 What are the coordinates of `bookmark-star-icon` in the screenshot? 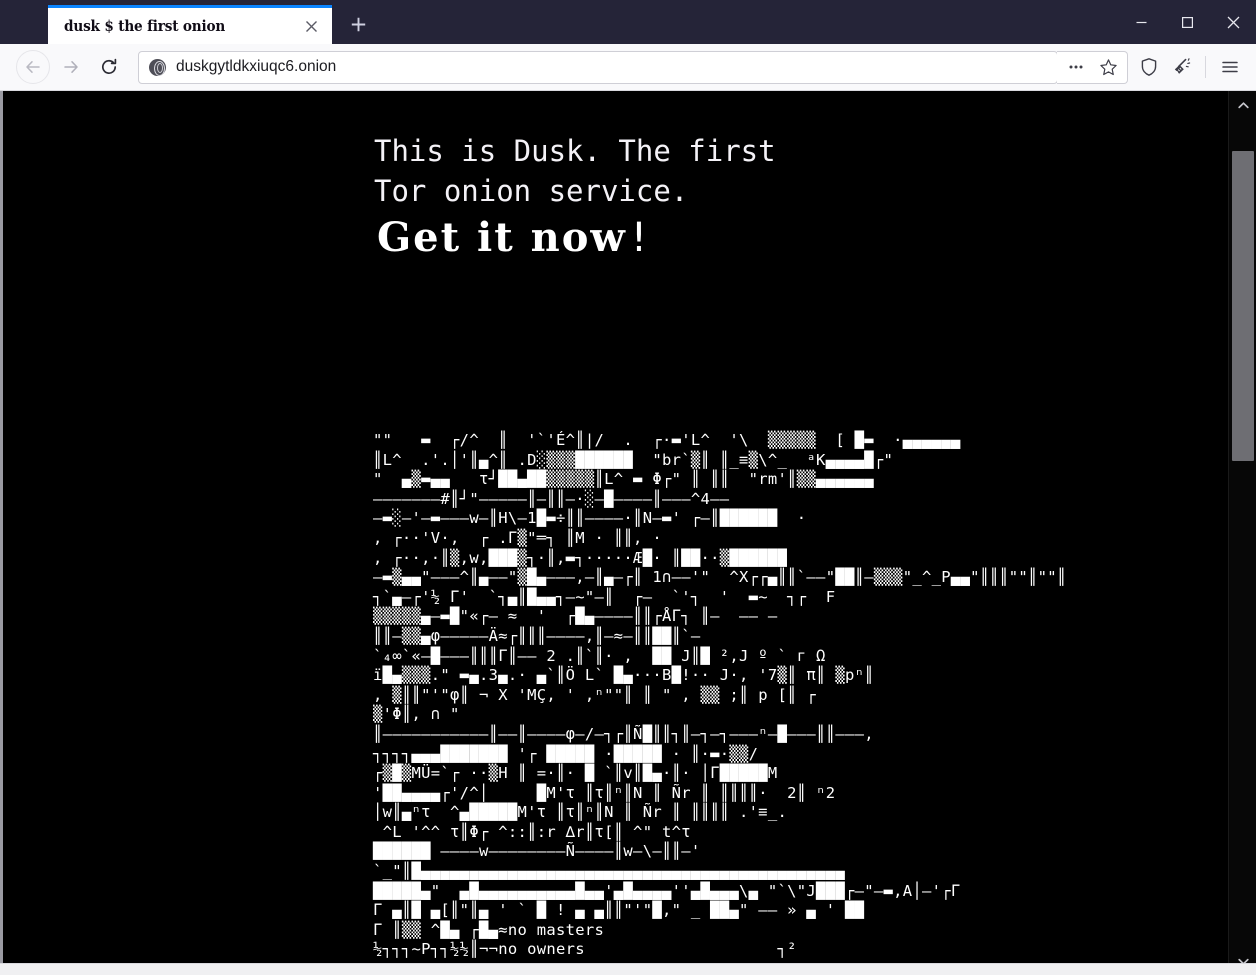 It's located at (1108, 67).